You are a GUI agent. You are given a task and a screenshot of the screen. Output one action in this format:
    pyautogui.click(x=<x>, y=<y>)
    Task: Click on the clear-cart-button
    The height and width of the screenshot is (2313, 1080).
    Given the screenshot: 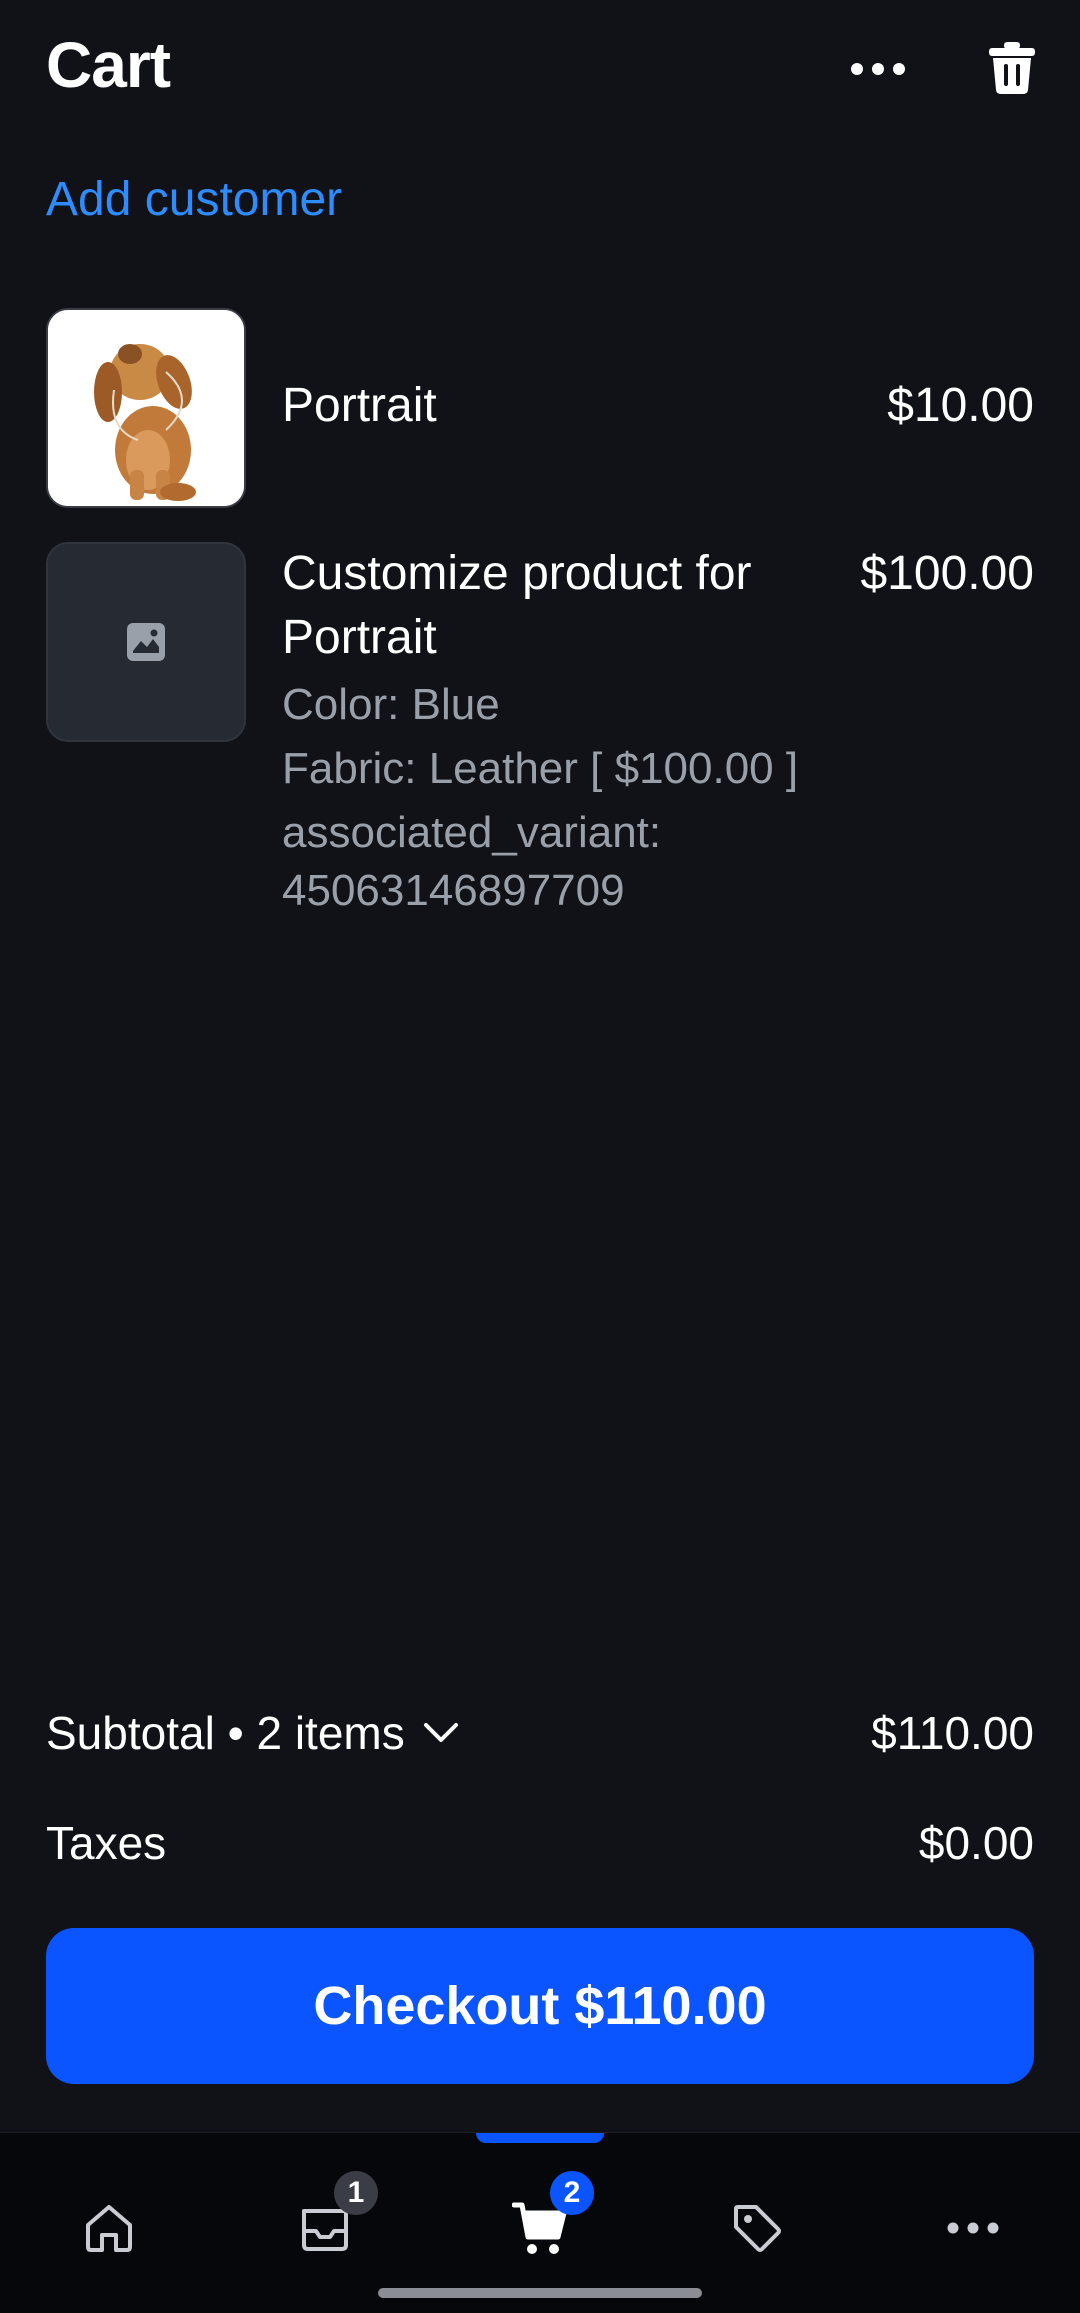 What is the action you would take?
    pyautogui.click(x=1012, y=68)
    